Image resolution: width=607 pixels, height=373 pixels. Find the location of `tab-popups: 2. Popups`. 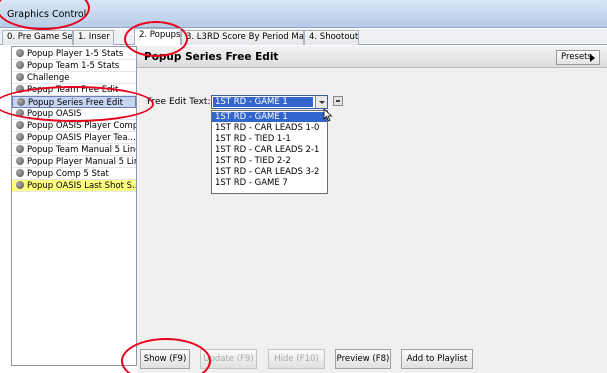

tab-popups: 2. Popups is located at coordinates (157, 36).